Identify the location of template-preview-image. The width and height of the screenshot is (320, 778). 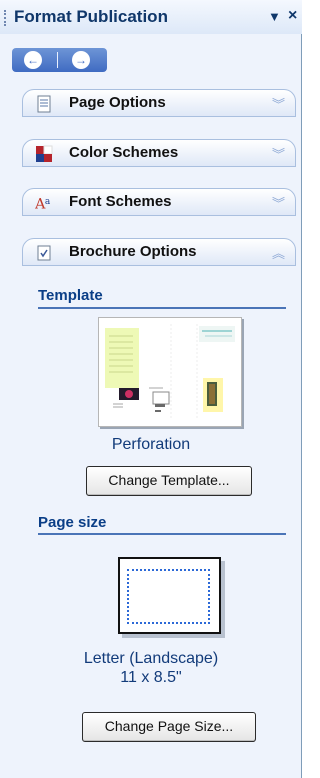
(170, 372).